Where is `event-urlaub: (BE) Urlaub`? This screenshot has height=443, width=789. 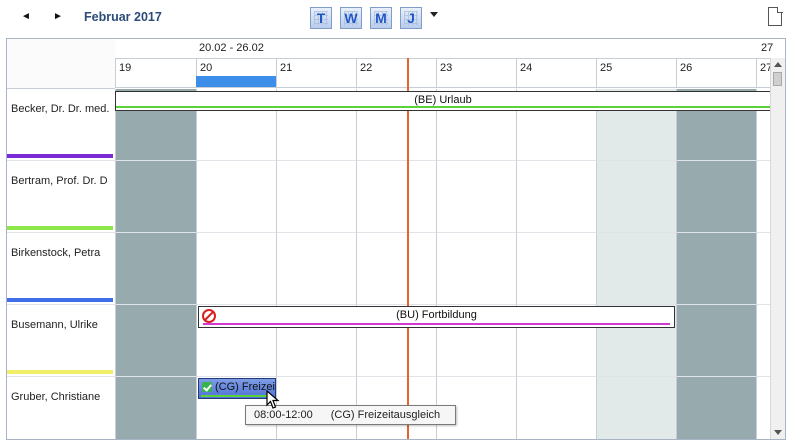
event-urlaub: (BE) Urlaub is located at coordinates (443, 101).